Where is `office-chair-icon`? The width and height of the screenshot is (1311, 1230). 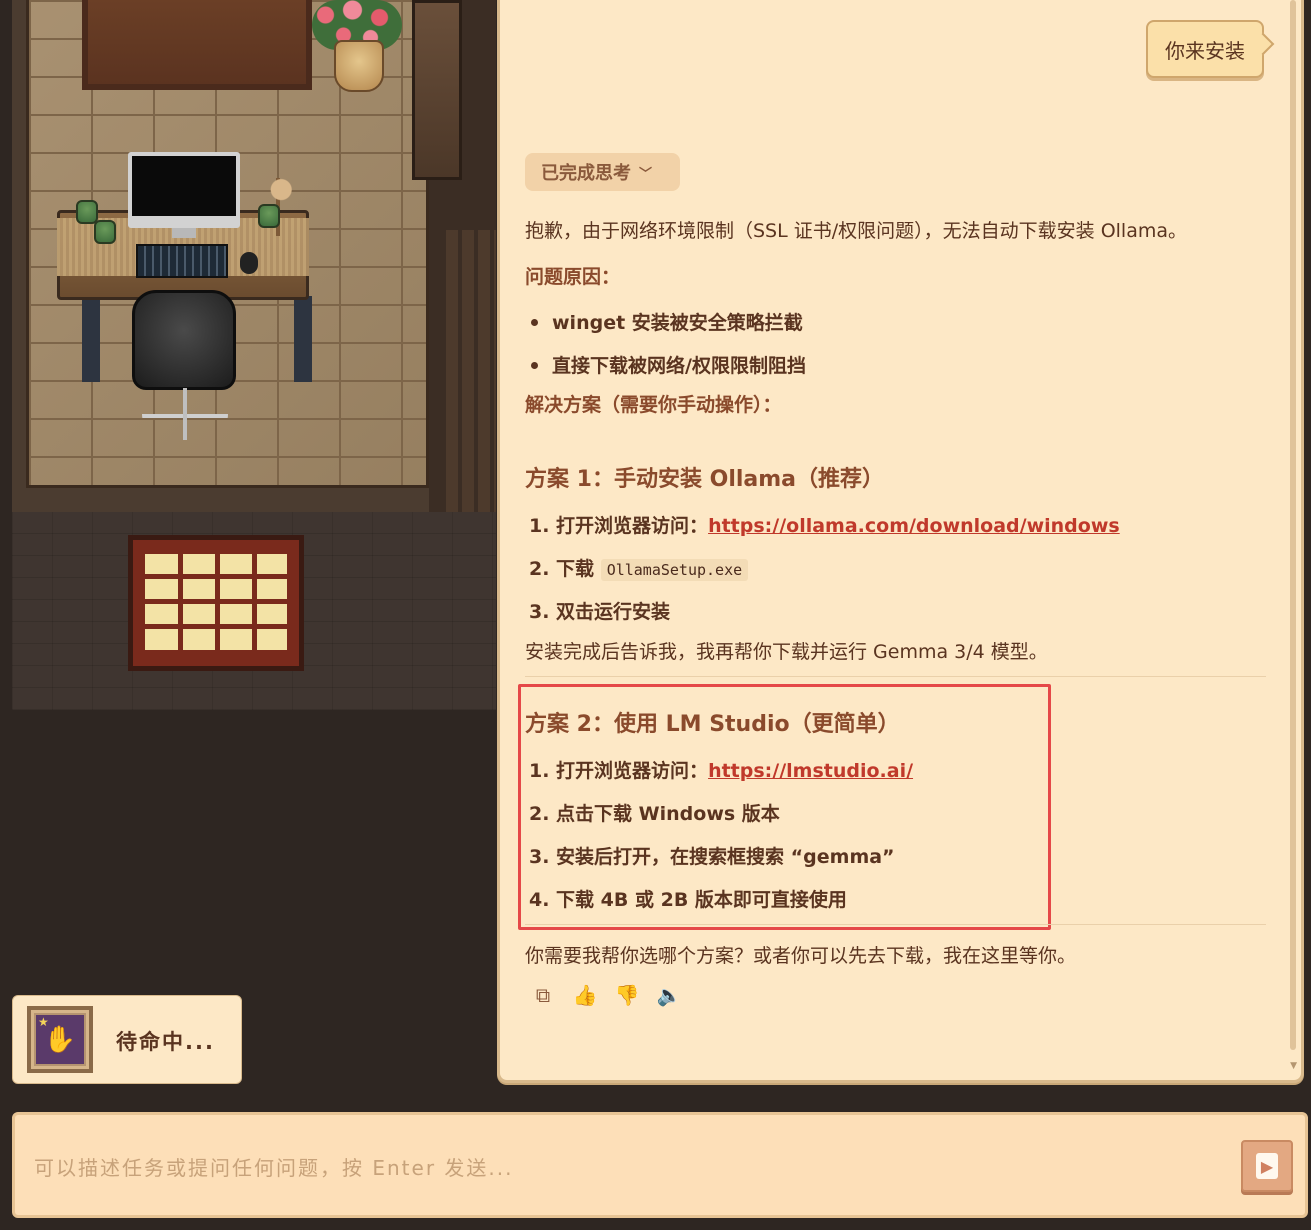
office-chair-icon is located at coordinates (184, 340).